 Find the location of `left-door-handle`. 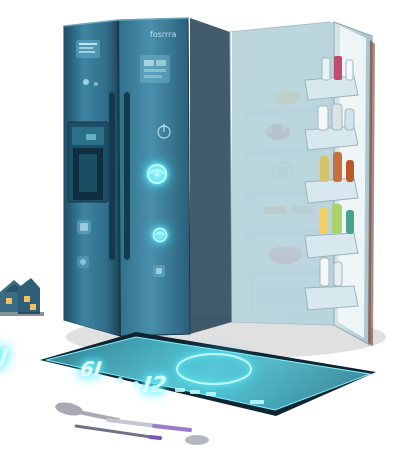

left-door-handle is located at coordinates (112, 176).